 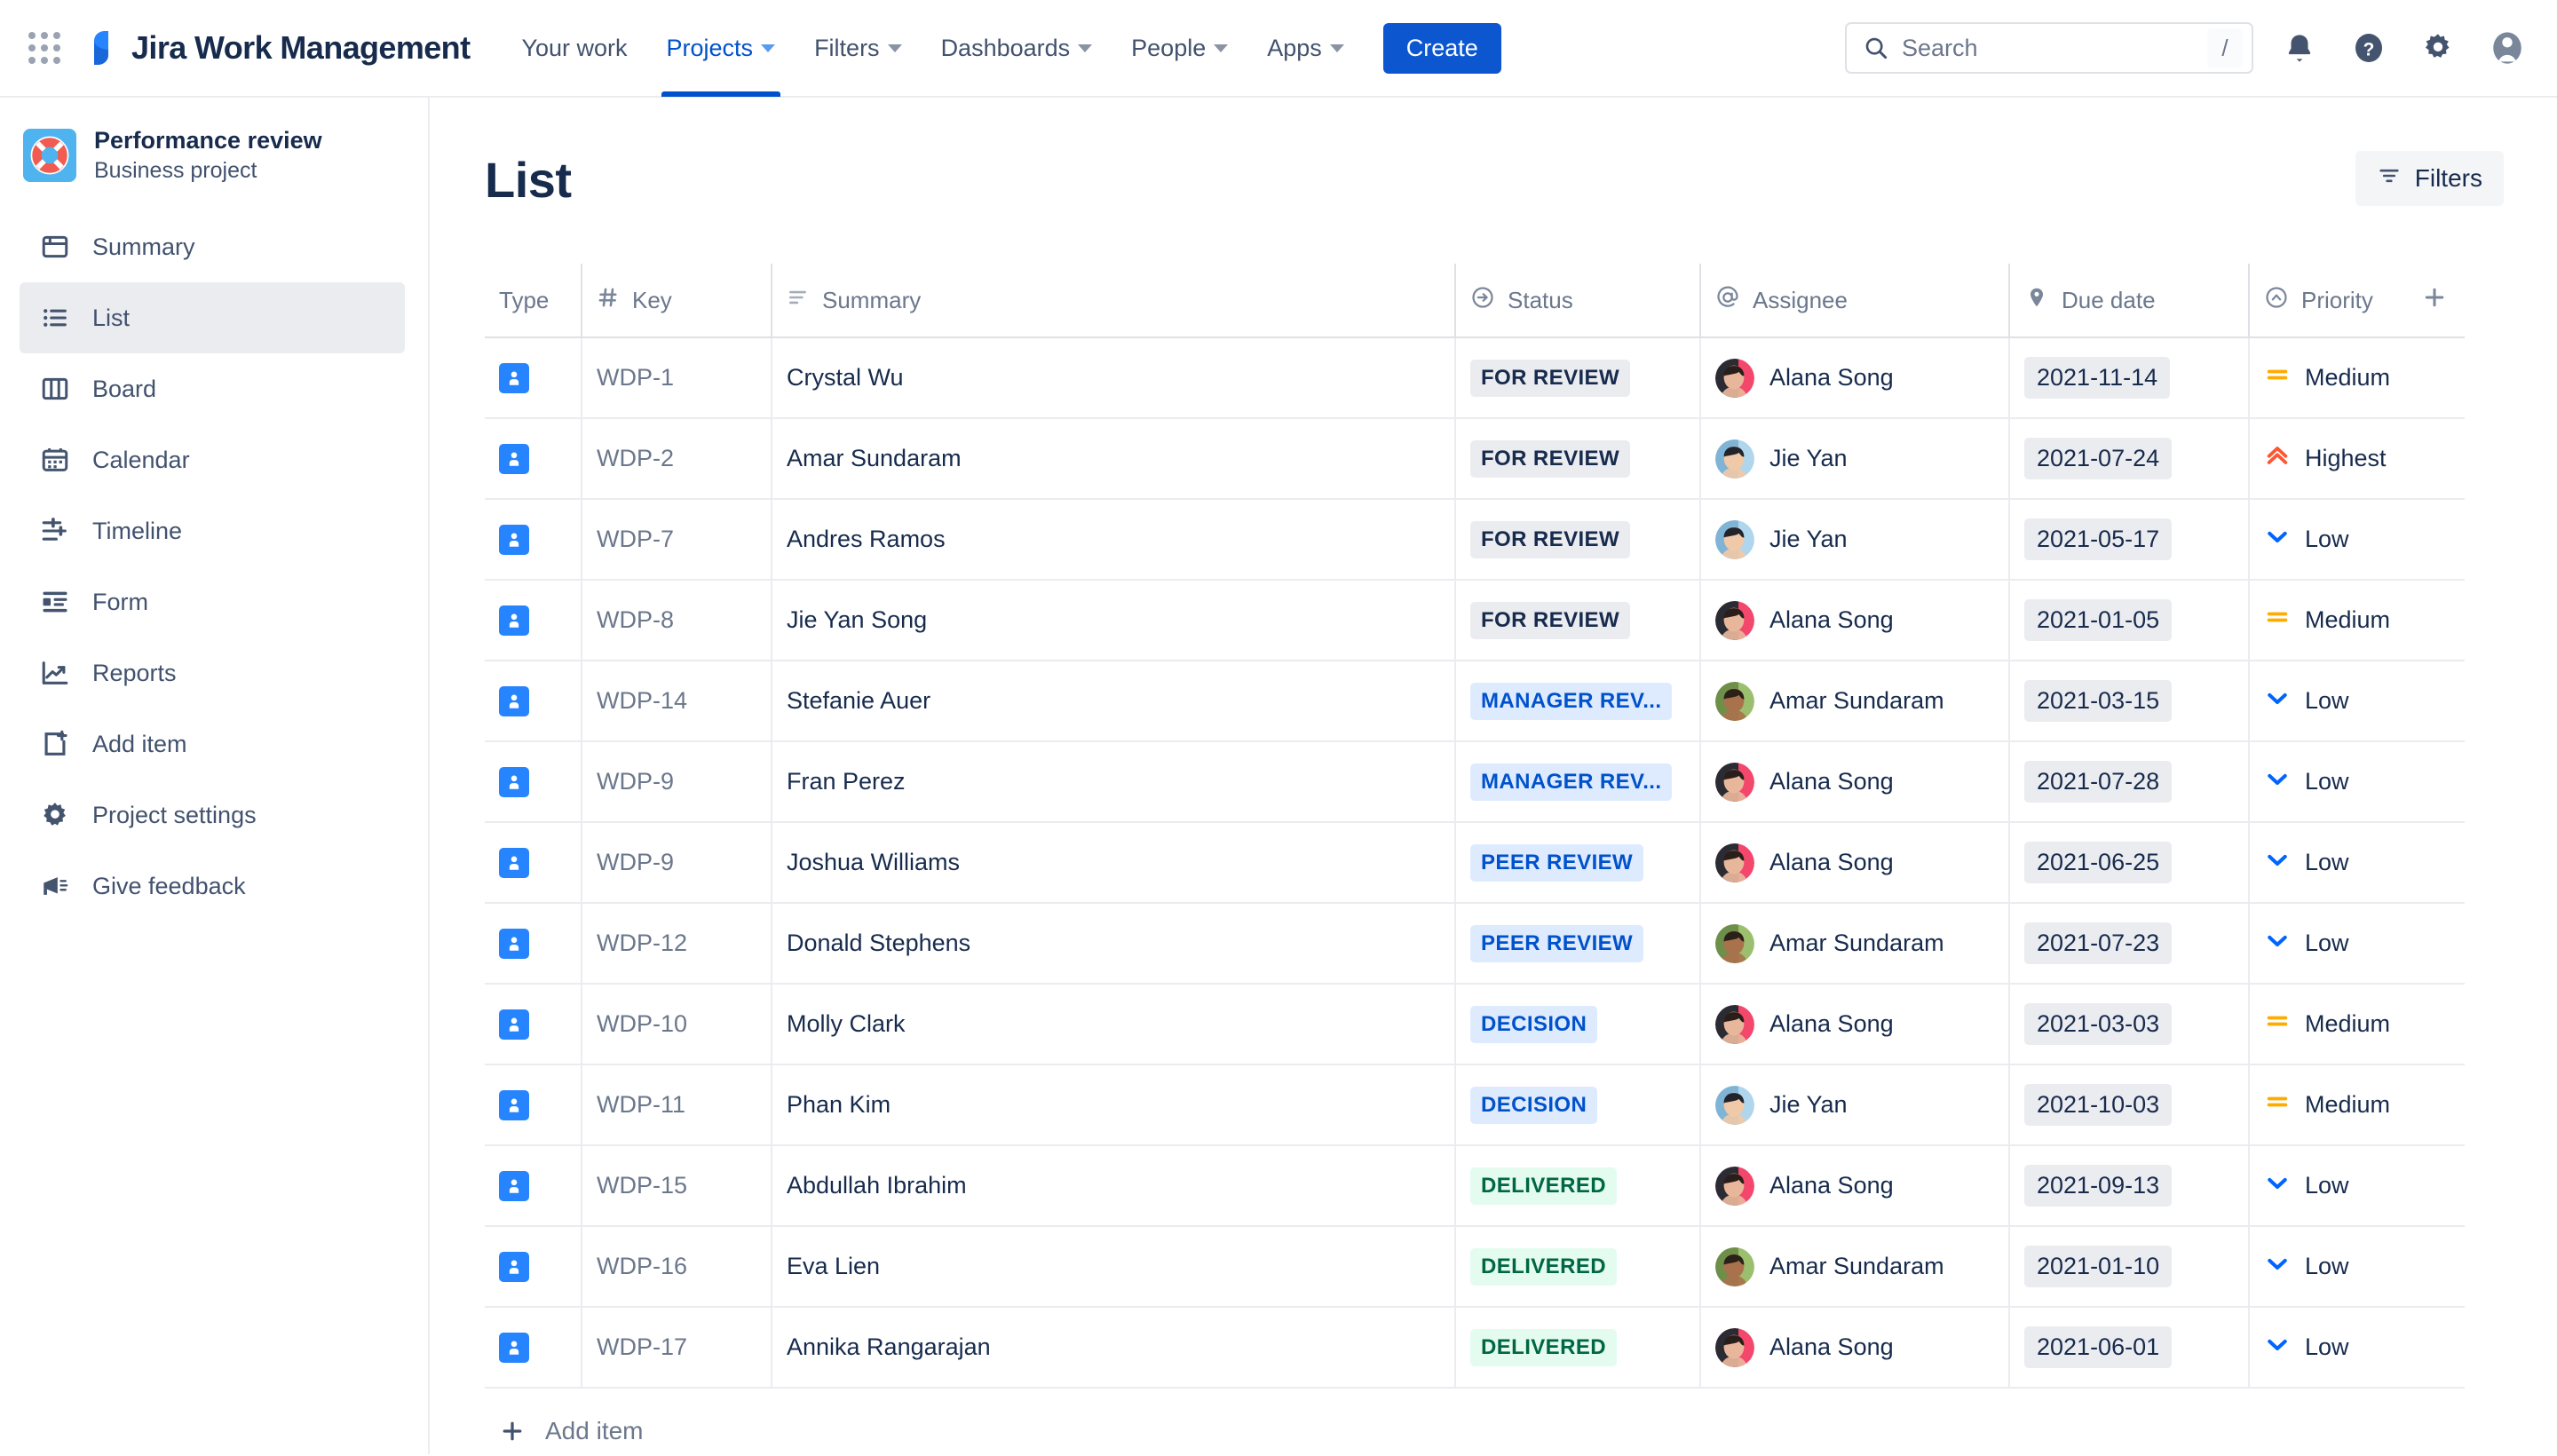 I want to click on notifications-bell-icon, so click(x=2299, y=48).